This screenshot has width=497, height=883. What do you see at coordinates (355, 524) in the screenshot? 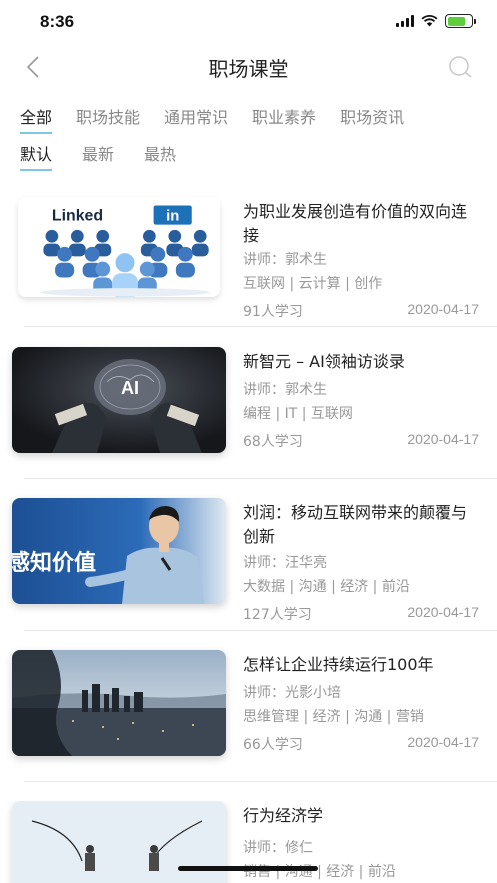
I see `course-title: 刘润：移动互联网带来的颠覆与创新` at bounding box center [355, 524].